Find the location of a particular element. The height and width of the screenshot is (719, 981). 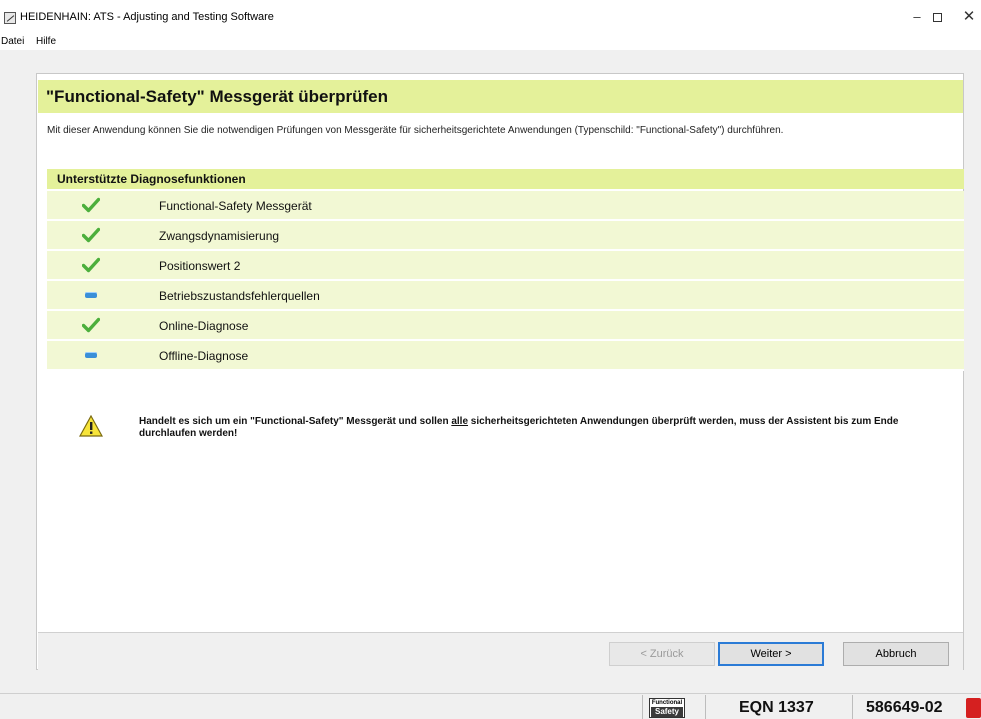

warning-text-emphasis: alle is located at coordinates (460, 421).